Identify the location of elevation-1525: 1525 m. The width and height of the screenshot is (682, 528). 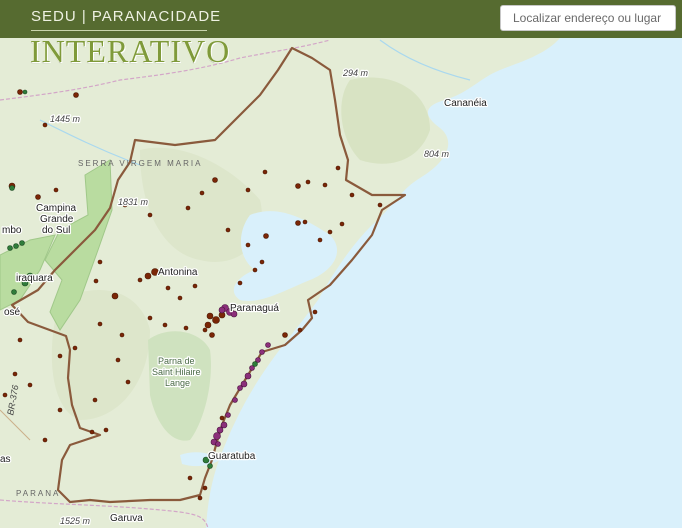
(75, 521).